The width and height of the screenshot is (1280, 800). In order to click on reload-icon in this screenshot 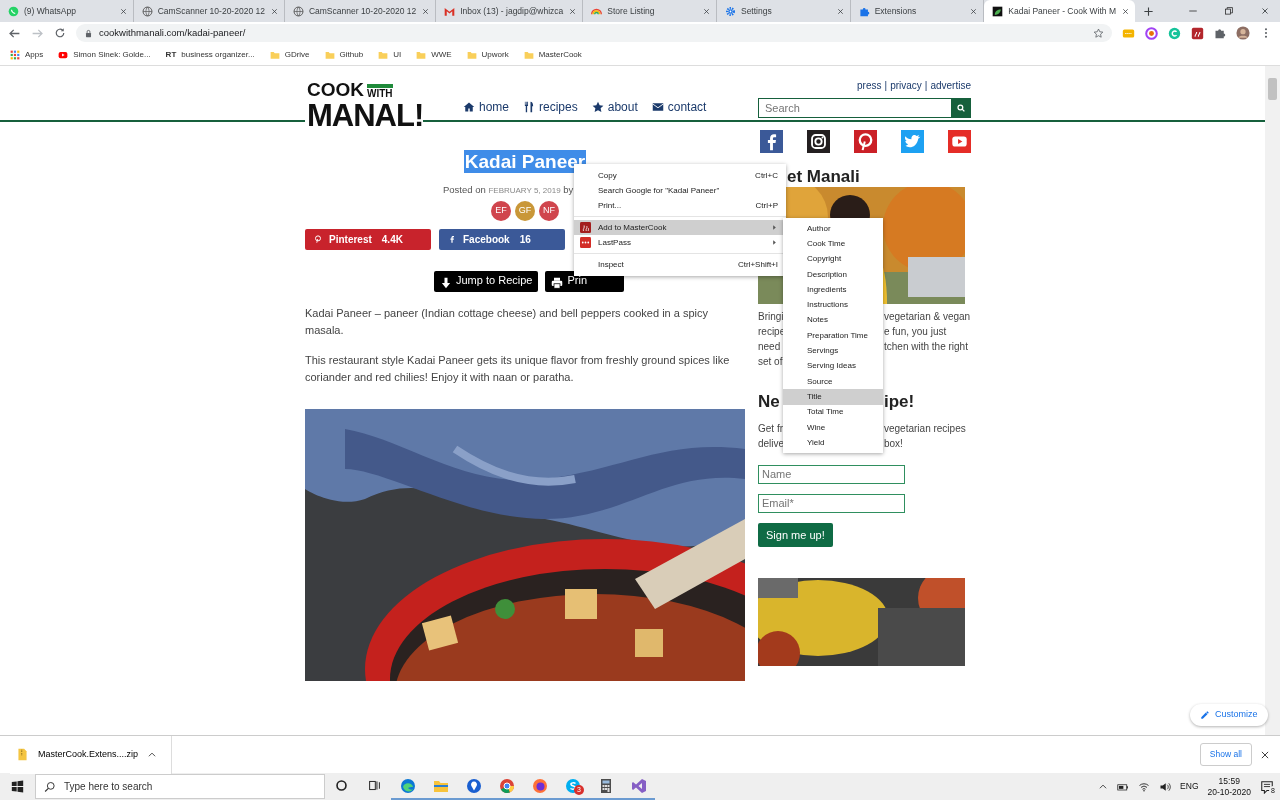, I will do `click(60, 33)`.